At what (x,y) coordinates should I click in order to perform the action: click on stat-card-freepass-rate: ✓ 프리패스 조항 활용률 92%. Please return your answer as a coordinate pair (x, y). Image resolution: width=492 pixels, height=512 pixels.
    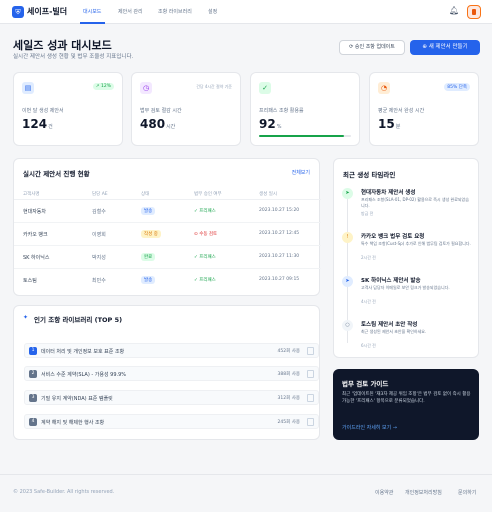
    Looking at the image, I should click on (305, 109).